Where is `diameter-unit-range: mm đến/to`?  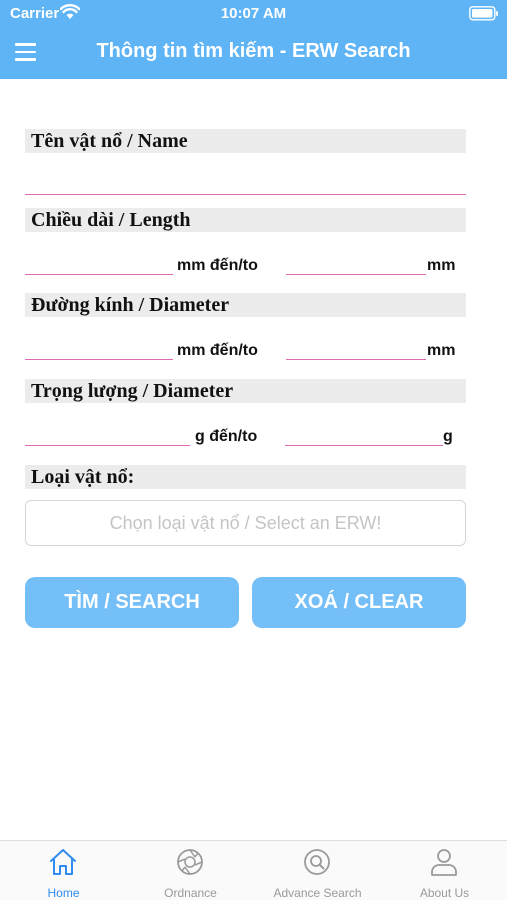
diameter-unit-range: mm đến/to is located at coordinates (217, 350).